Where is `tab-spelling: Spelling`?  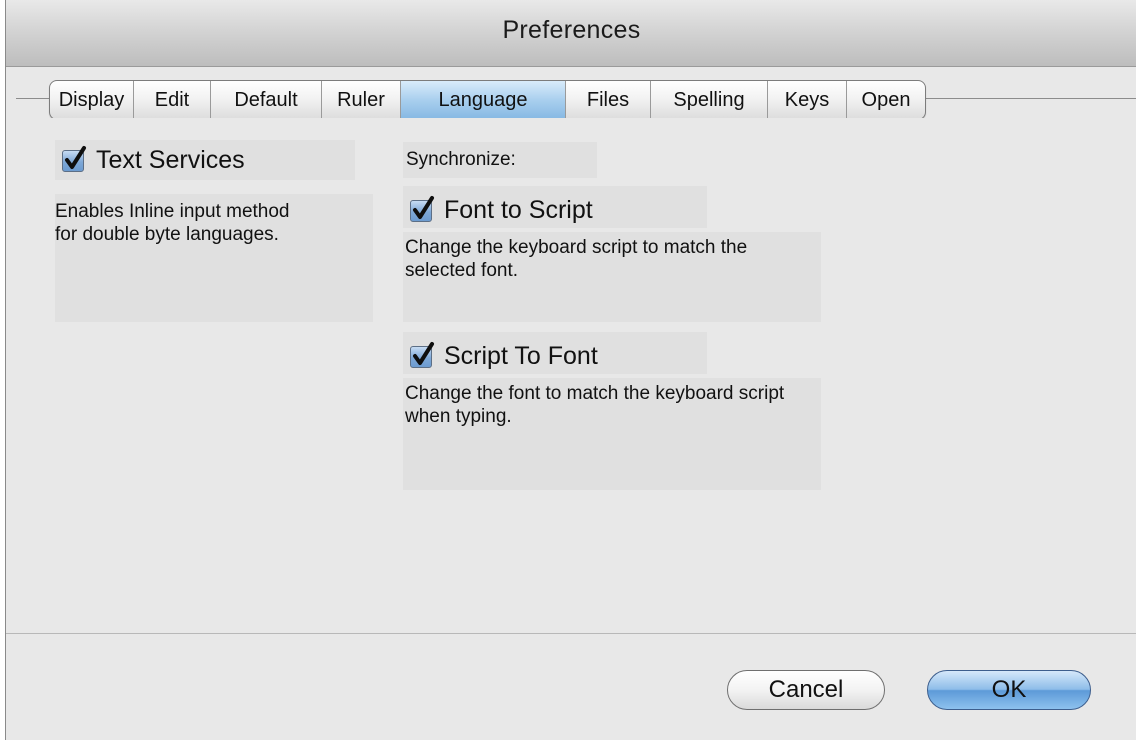
tab-spelling: Spelling is located at coordinates (709, 100).